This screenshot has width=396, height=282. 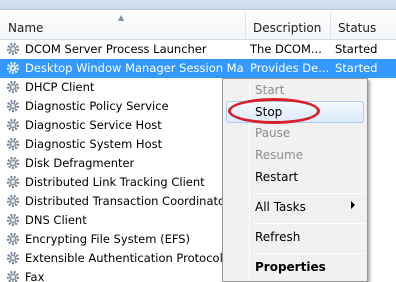 What do you see at coordinates (94, 144) in the screenshot?
I see `service-name: Diagnostic System Host` at bounding box center [94, 144].